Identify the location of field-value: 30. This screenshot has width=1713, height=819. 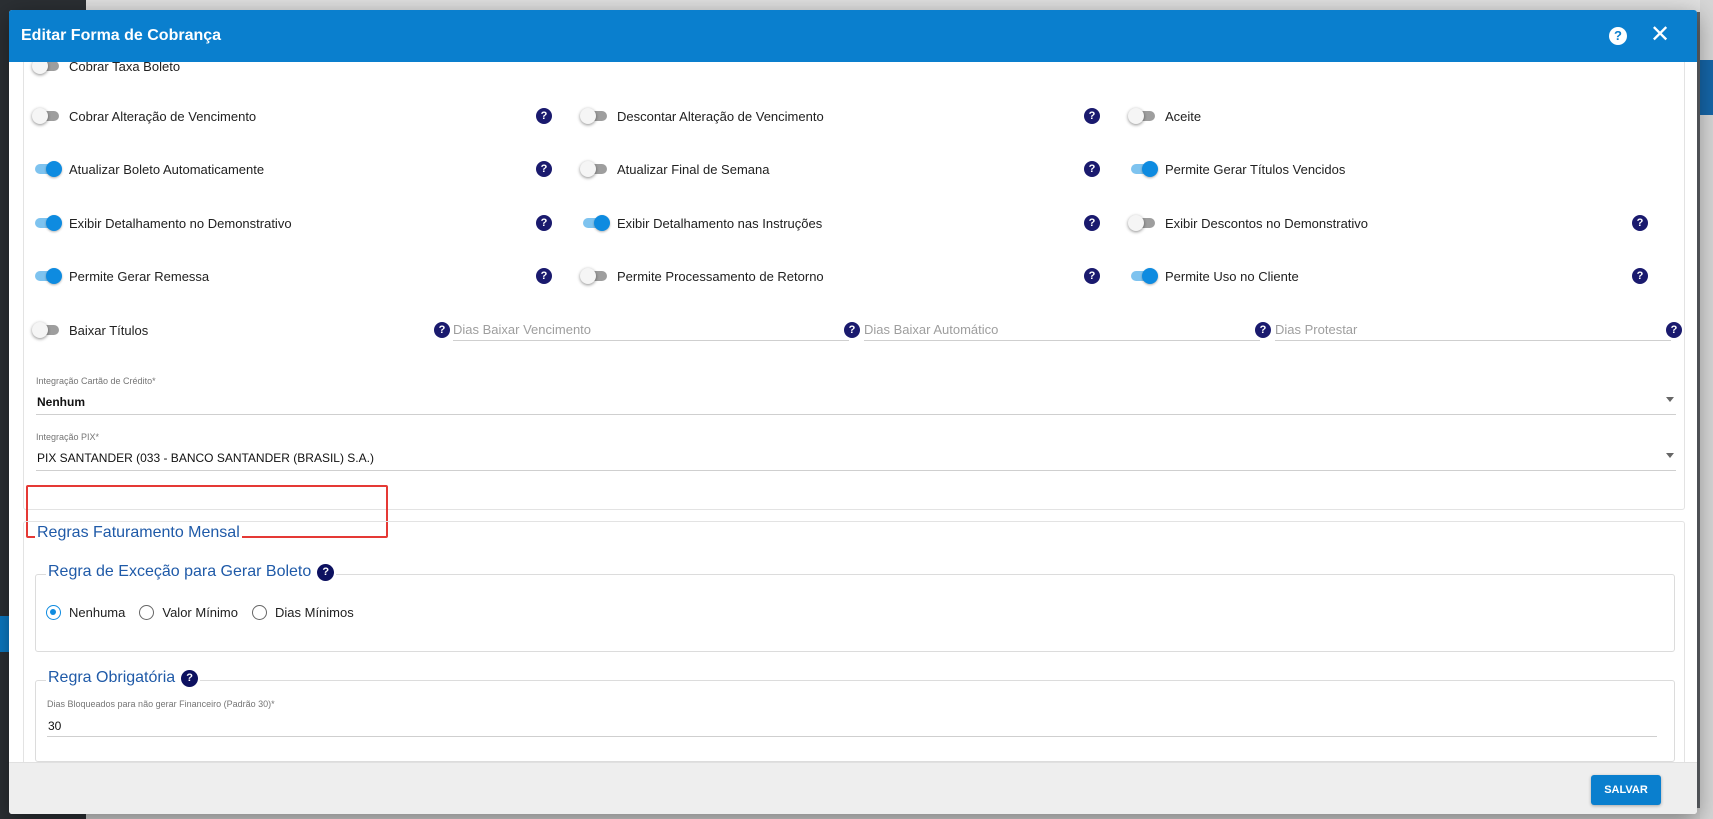
(55, 726).